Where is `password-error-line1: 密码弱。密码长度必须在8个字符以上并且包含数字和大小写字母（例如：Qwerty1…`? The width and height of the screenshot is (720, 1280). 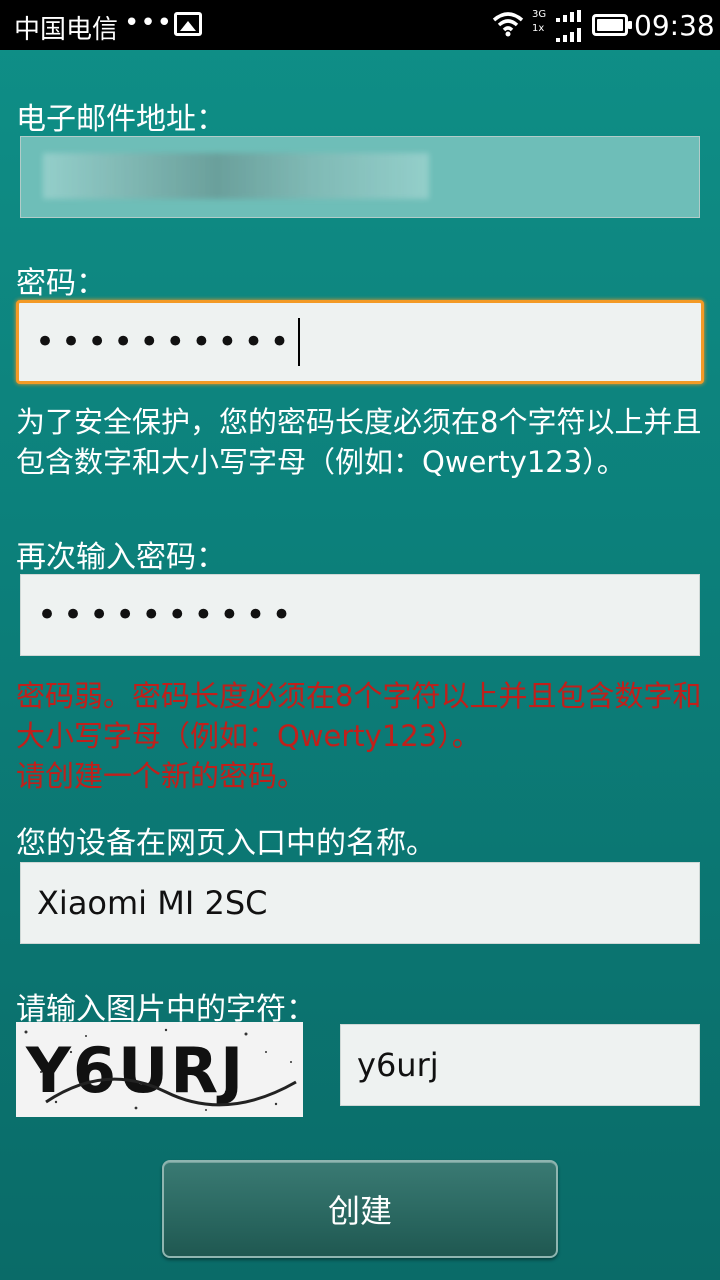
password-error-line1: 密码弱。密码长度必须在8个字符以上并且包含数字和大小写字母（例如：Qwerty1… is located at coordinates (359, 716).